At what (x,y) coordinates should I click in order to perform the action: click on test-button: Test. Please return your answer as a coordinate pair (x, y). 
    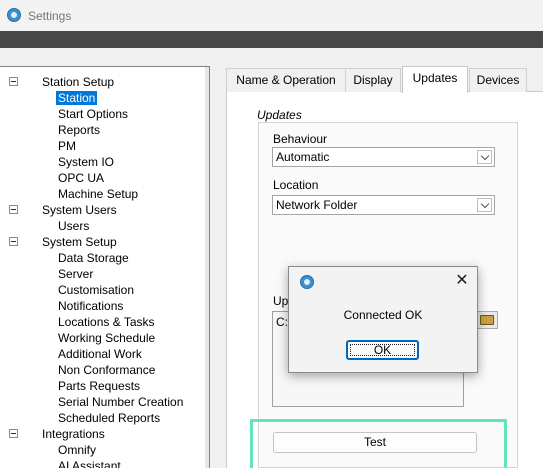
    Looking at the image, I should click on (375, 442).